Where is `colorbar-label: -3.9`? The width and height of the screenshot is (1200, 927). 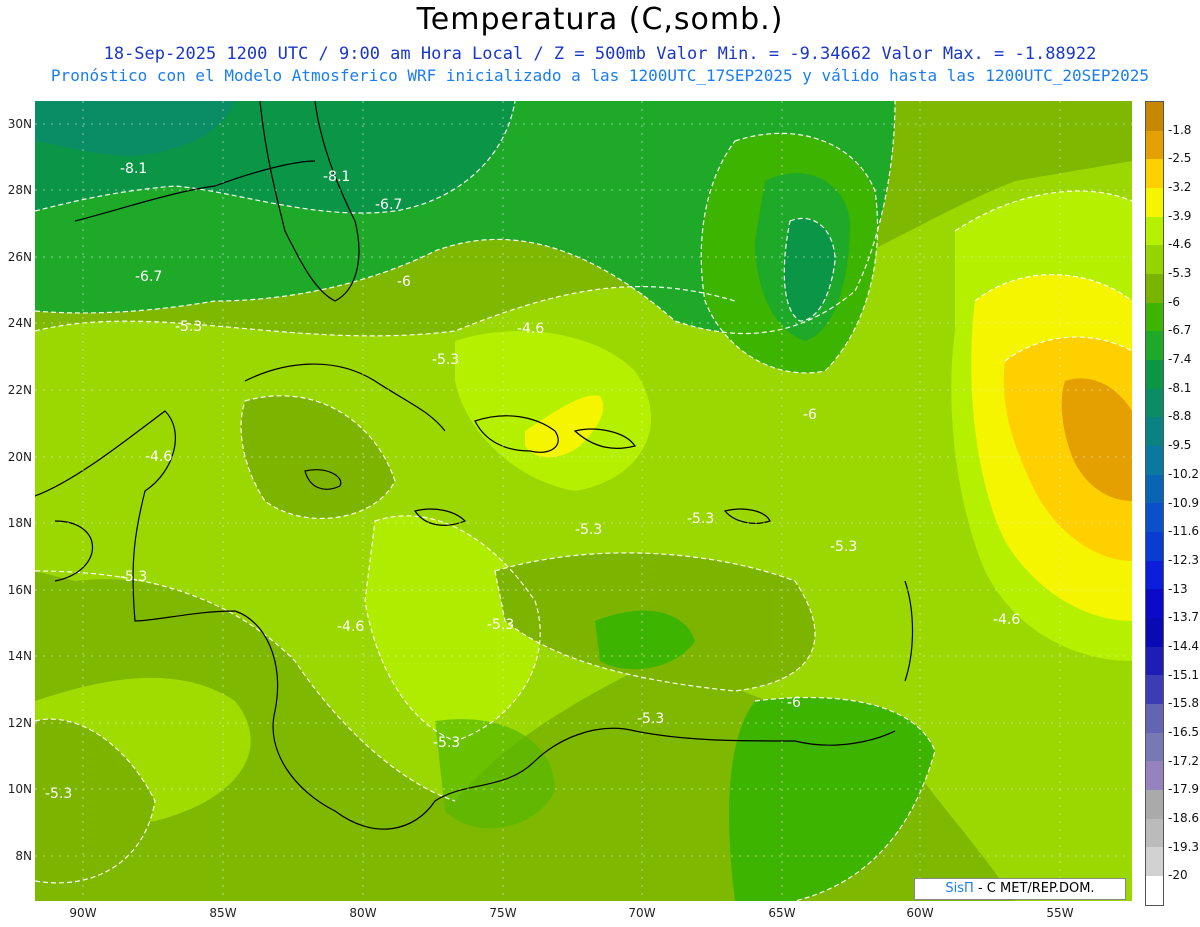
colorbar-label: -3.9 is located at coordinates (1180, 215).